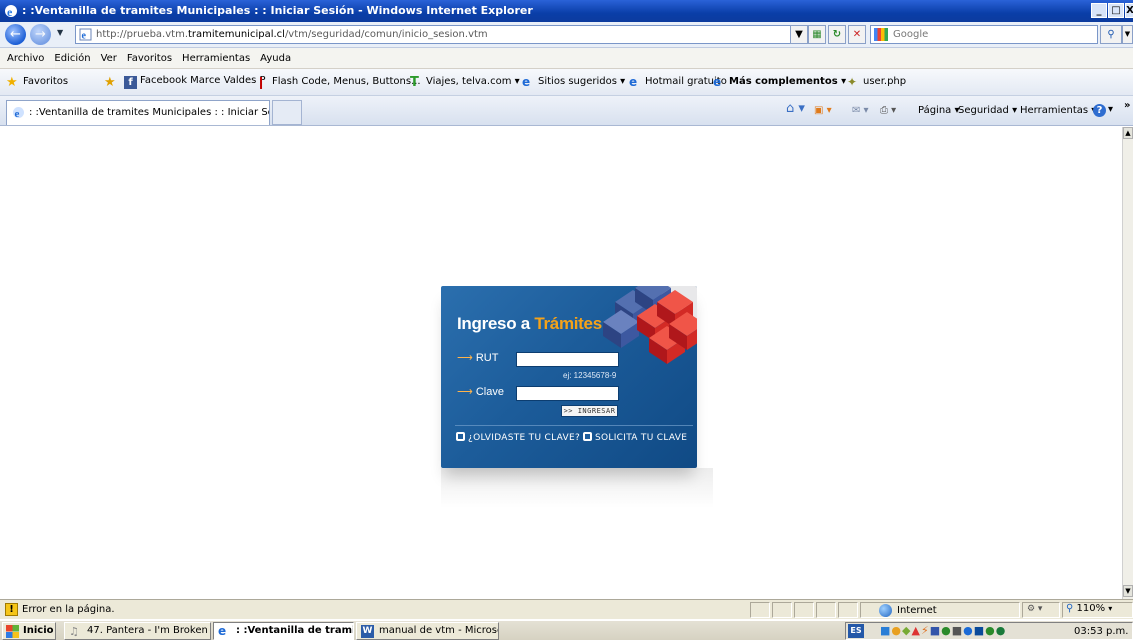  What do you see at coordinates (876, 82) in the screenshot?
I see `fav-user-php: ✦ user.php` at bounding box center [876, 82].